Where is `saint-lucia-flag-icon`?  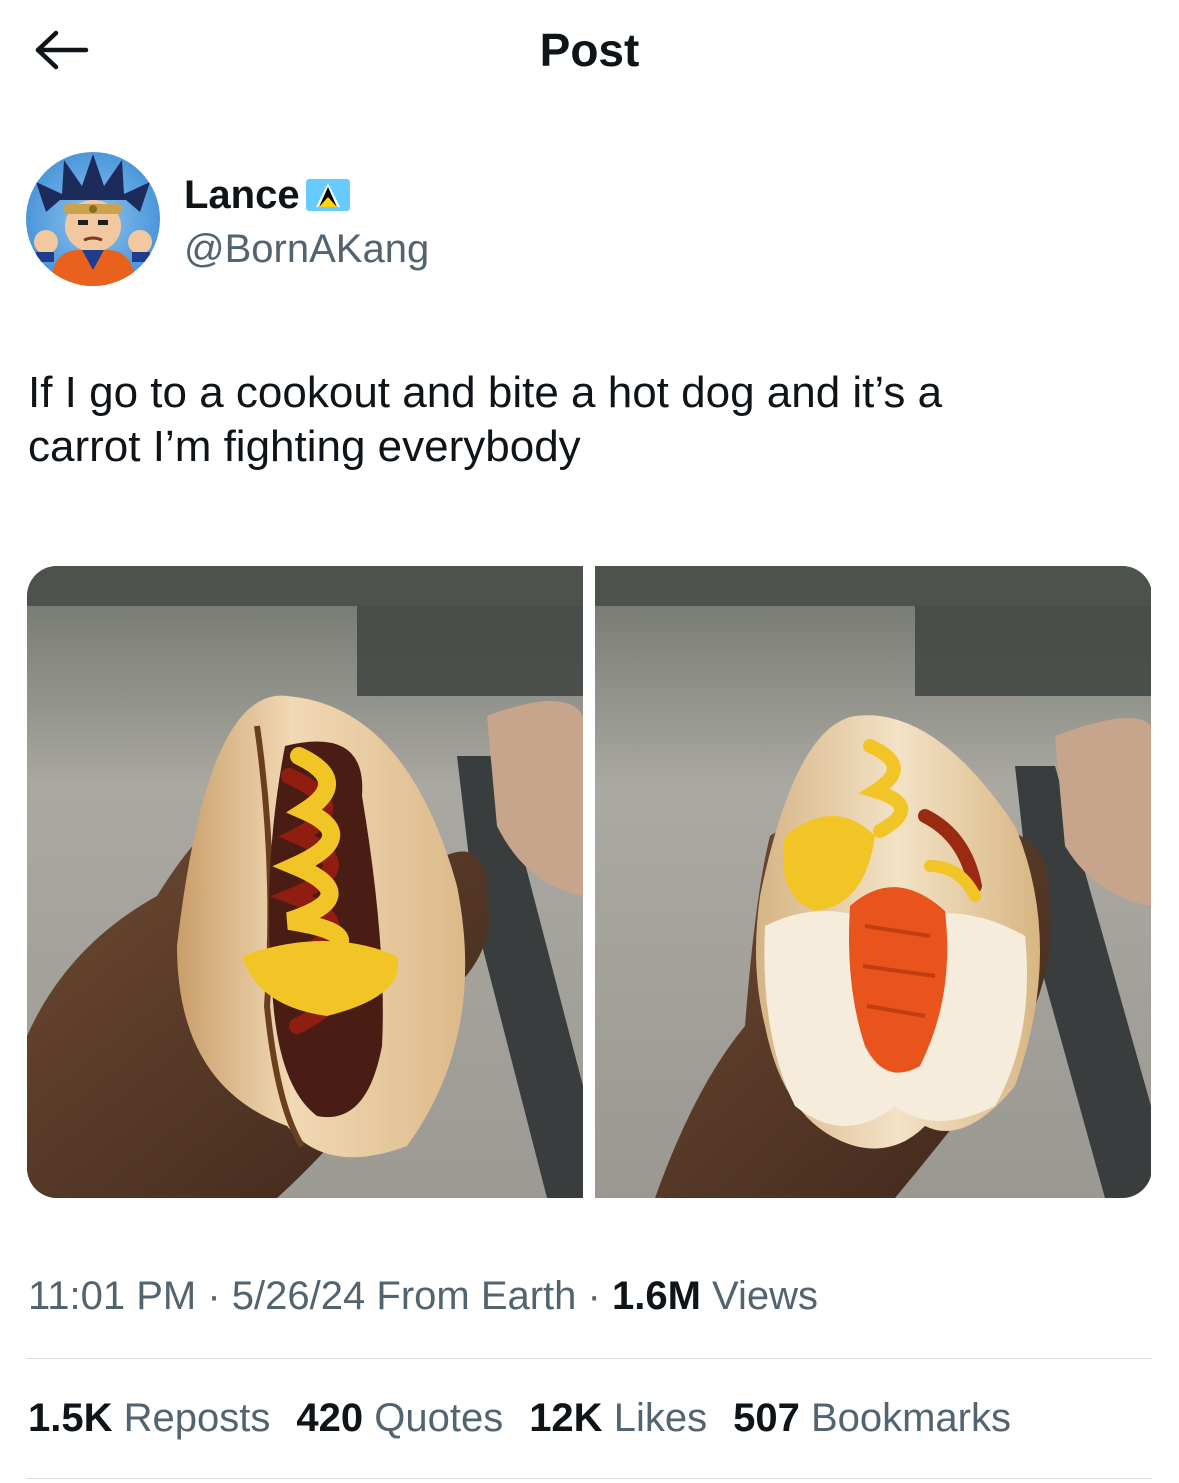
saint-lucia-flag-icon is located at coordinates (327, 195).